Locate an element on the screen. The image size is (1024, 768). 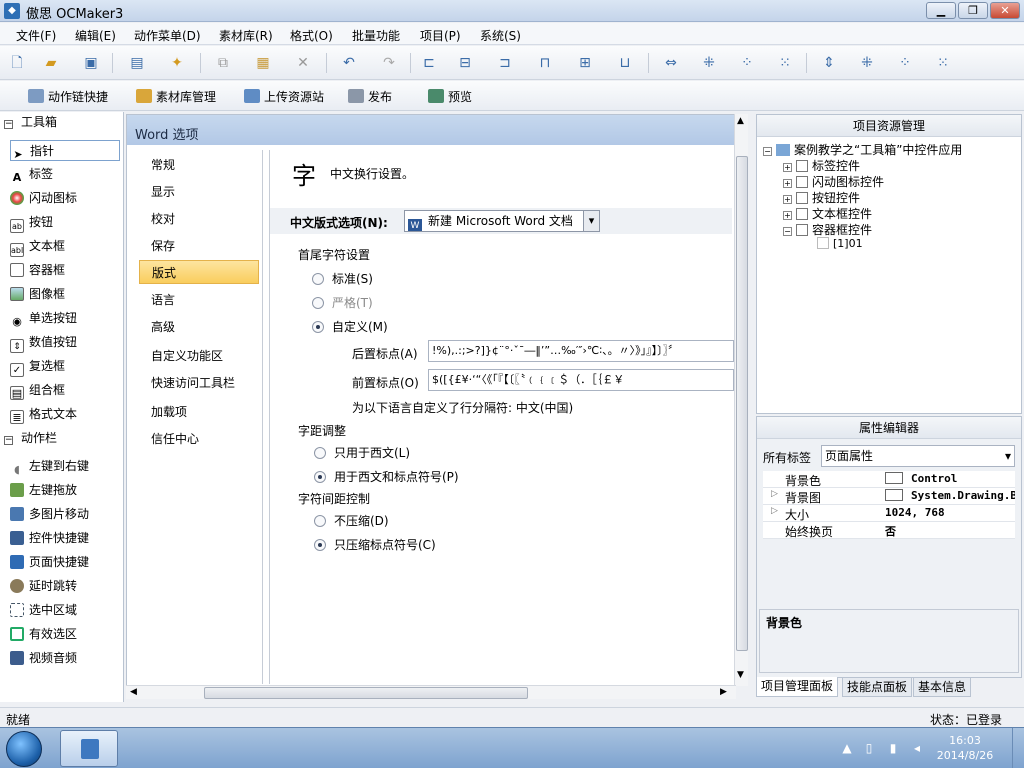
radio-no-compress: 不压缩(D) is located at coordinates (351, 520).